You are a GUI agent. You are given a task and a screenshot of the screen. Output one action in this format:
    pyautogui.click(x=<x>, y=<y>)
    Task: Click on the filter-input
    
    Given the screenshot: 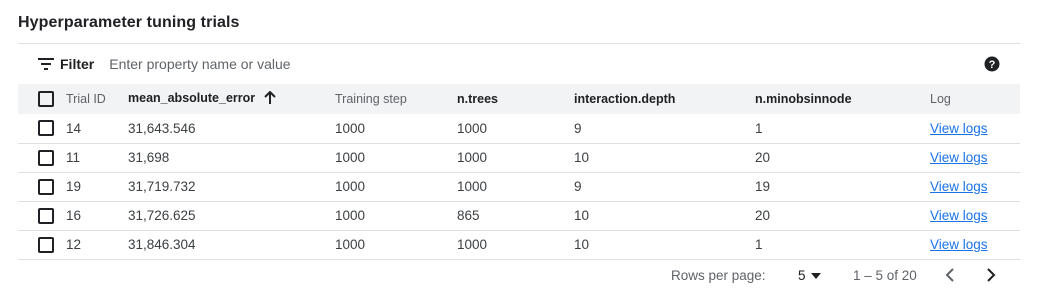 What is the action you would take?
    pyautogui.click(x=407, y=64)
    